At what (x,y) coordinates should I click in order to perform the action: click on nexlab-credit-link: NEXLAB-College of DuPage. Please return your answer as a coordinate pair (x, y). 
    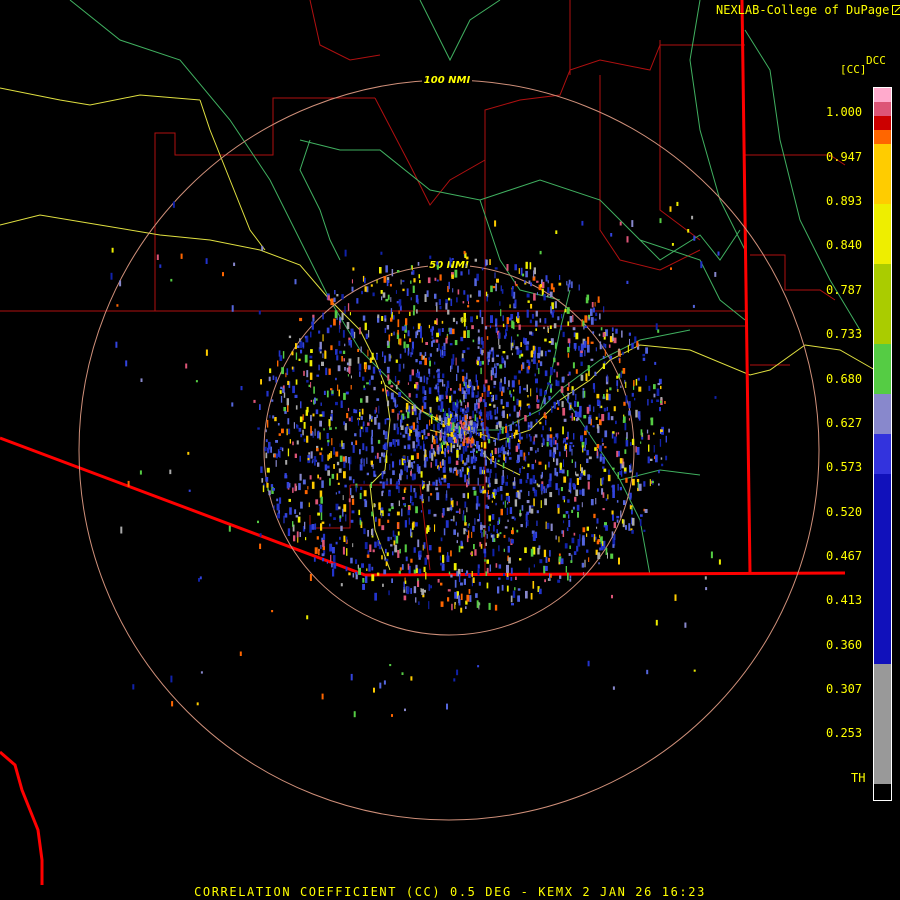
    Looking at the image, I should click on (808, 10).